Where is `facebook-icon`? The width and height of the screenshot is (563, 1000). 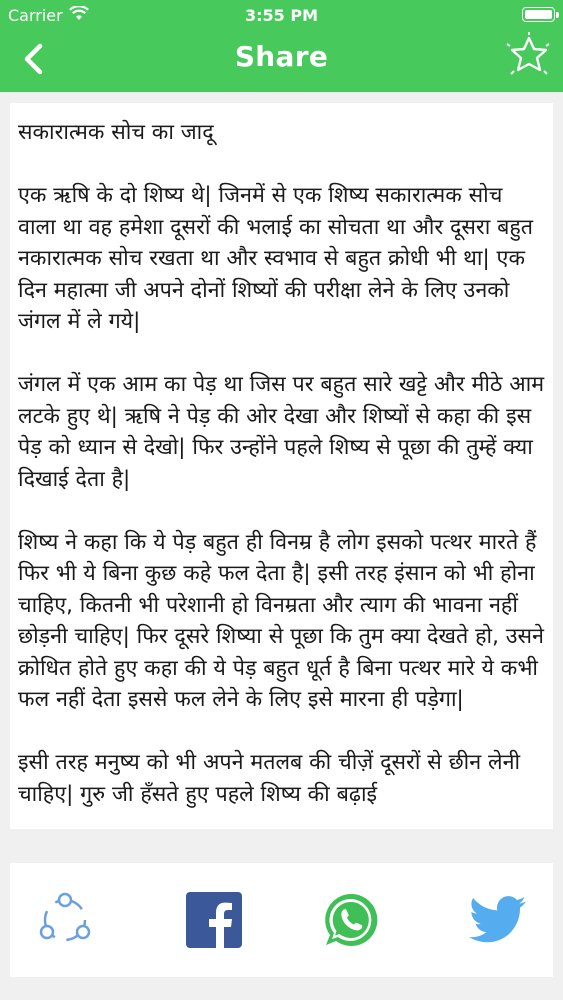 facebook-icon is located at coordinates (214, 920).